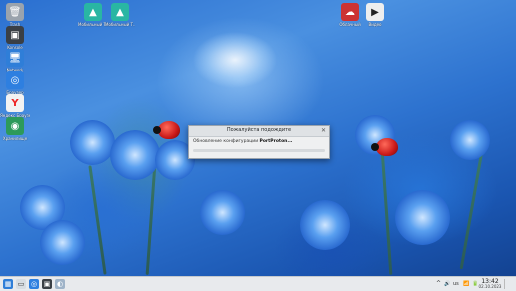 The image size is (516, 291). What do you see at coordinates (21, 284) in the screenshot?
I see `files-icon: ▭` at bounding box center [21, 284].